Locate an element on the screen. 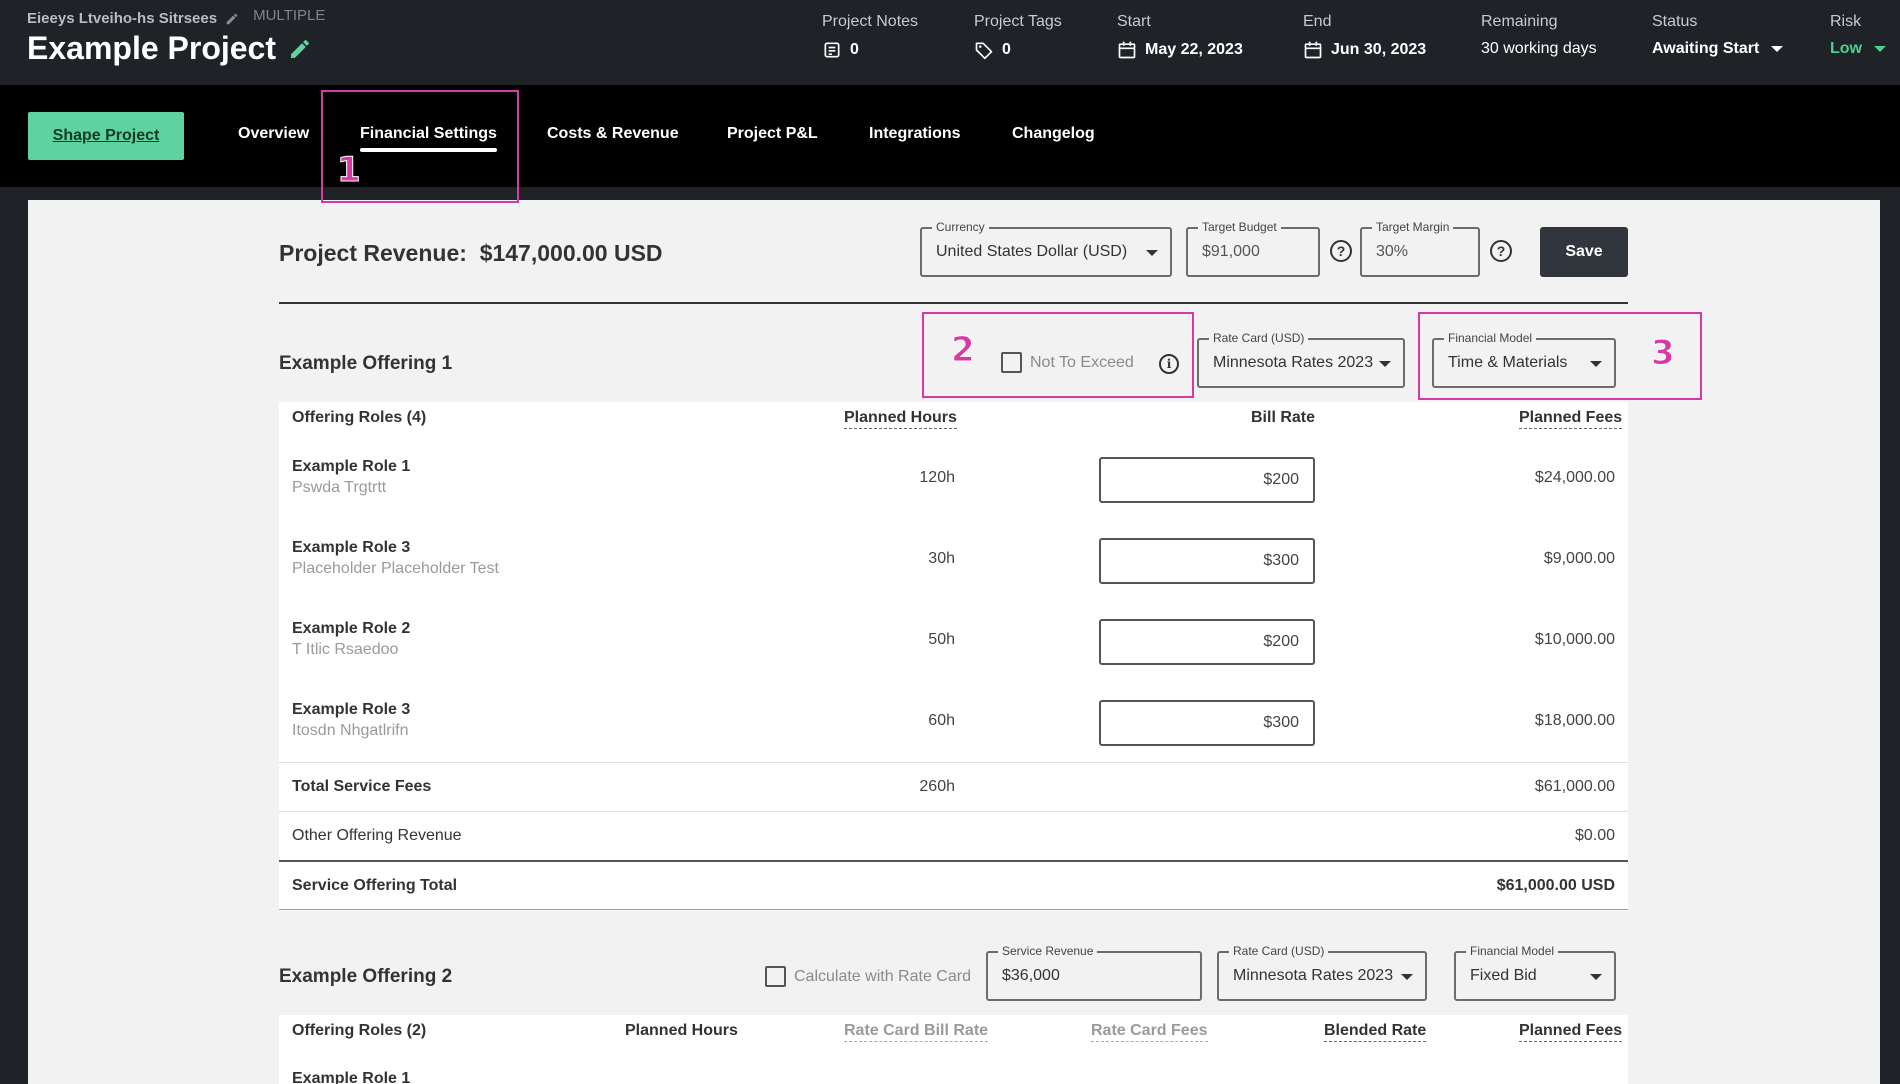 The height and width of the screenshot is (1084, 1900). planned-fees: $9,000.00 is located at coordinates (1579, 558).